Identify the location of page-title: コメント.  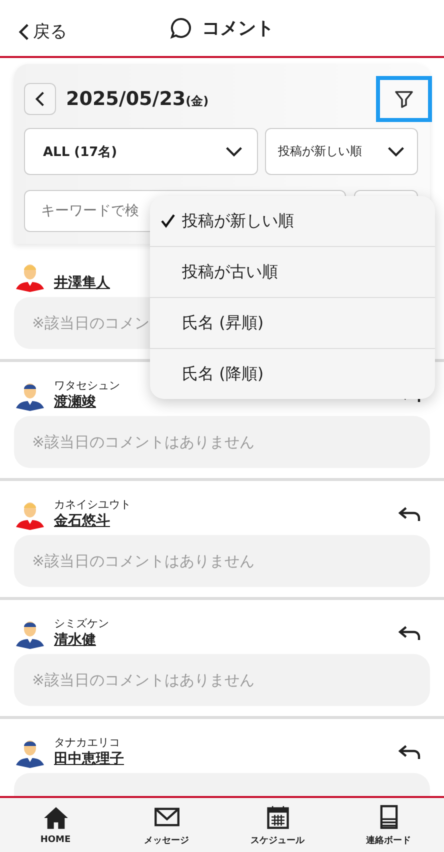
(238, 28).